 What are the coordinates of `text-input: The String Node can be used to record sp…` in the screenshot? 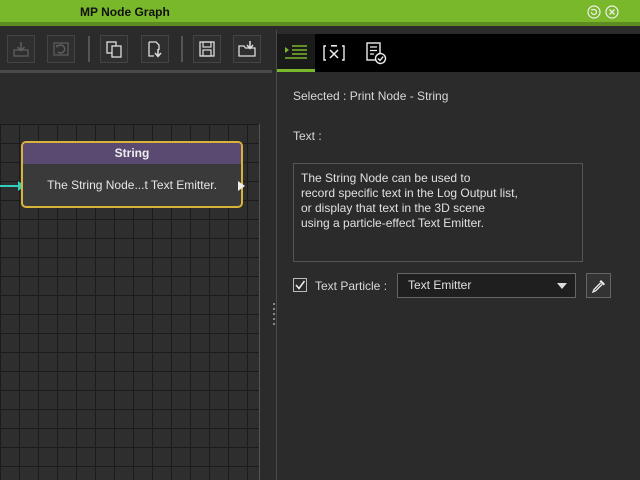 It's located at (438, 212).